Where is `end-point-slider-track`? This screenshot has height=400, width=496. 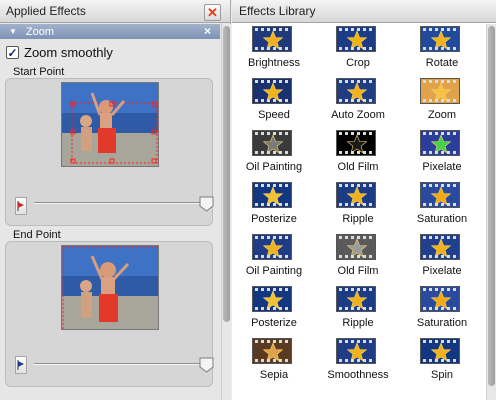
end-point-slider-track is located at coordinates (121, 364).